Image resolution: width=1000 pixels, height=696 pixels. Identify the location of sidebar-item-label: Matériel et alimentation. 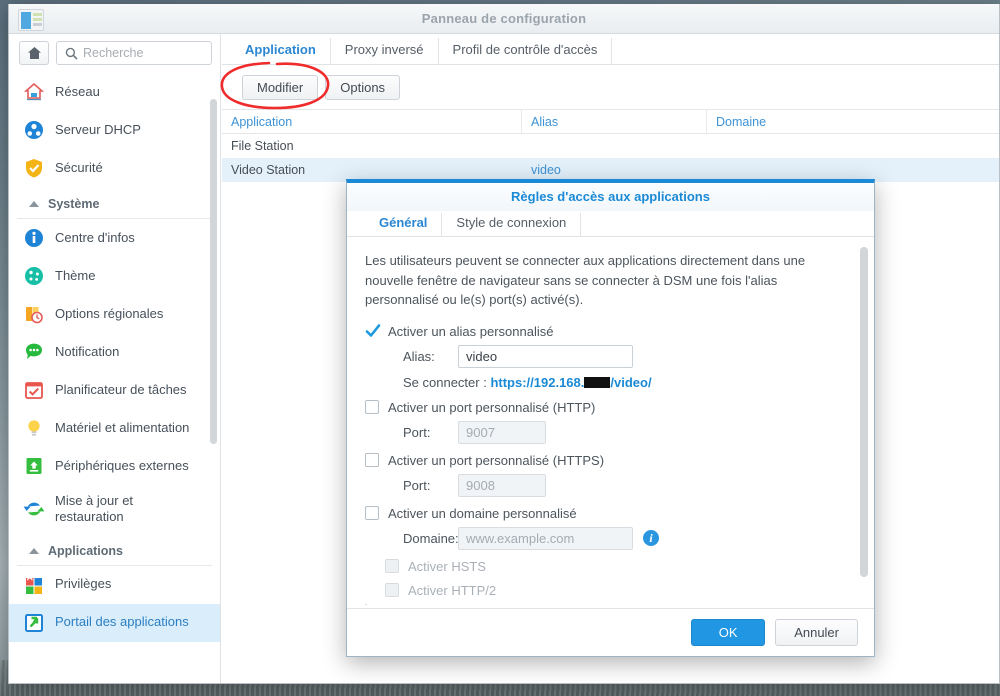
(122, 427).